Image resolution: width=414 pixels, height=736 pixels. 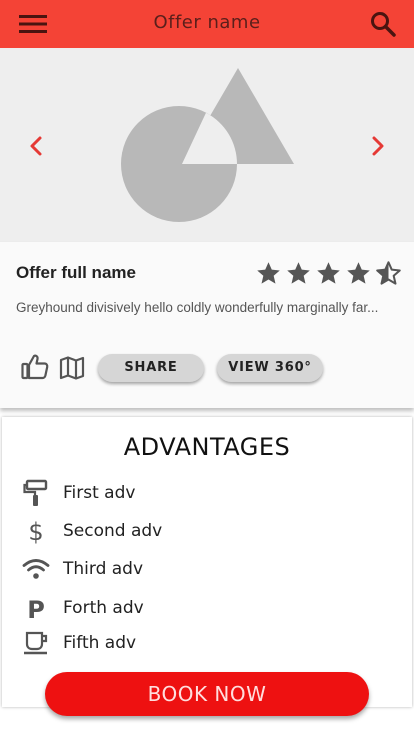 I want to click on advantage-item: First adv, so click(x=77, y=493).